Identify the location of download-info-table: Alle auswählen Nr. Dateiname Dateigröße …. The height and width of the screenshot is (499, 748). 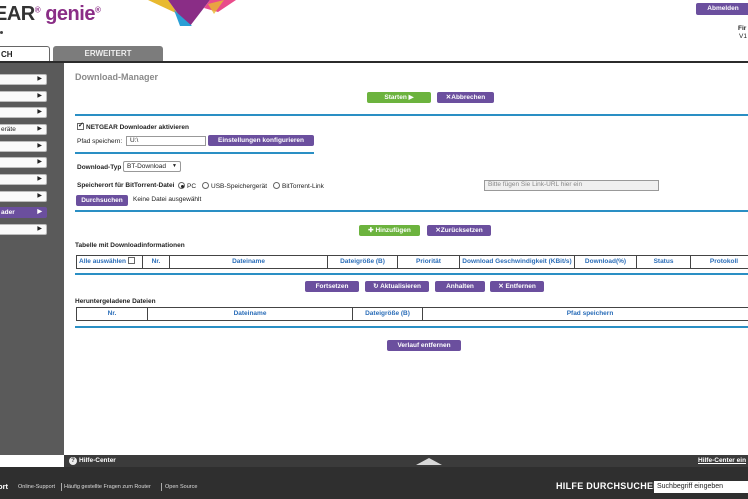
(412, 262).